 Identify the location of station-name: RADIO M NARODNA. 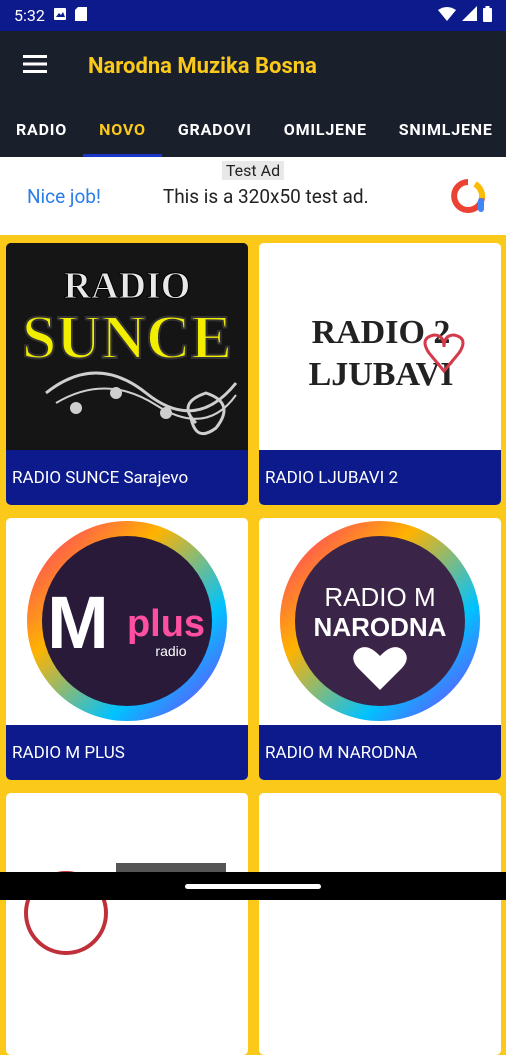
(380, 752).